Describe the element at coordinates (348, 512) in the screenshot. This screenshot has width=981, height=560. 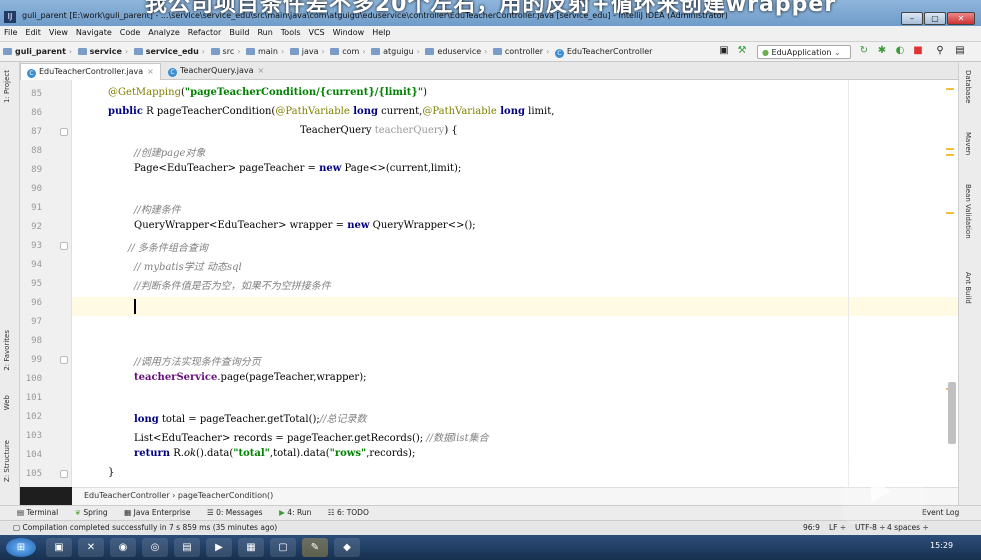
I see `todo-tool-button: ☷ 6: TODO` at that location.